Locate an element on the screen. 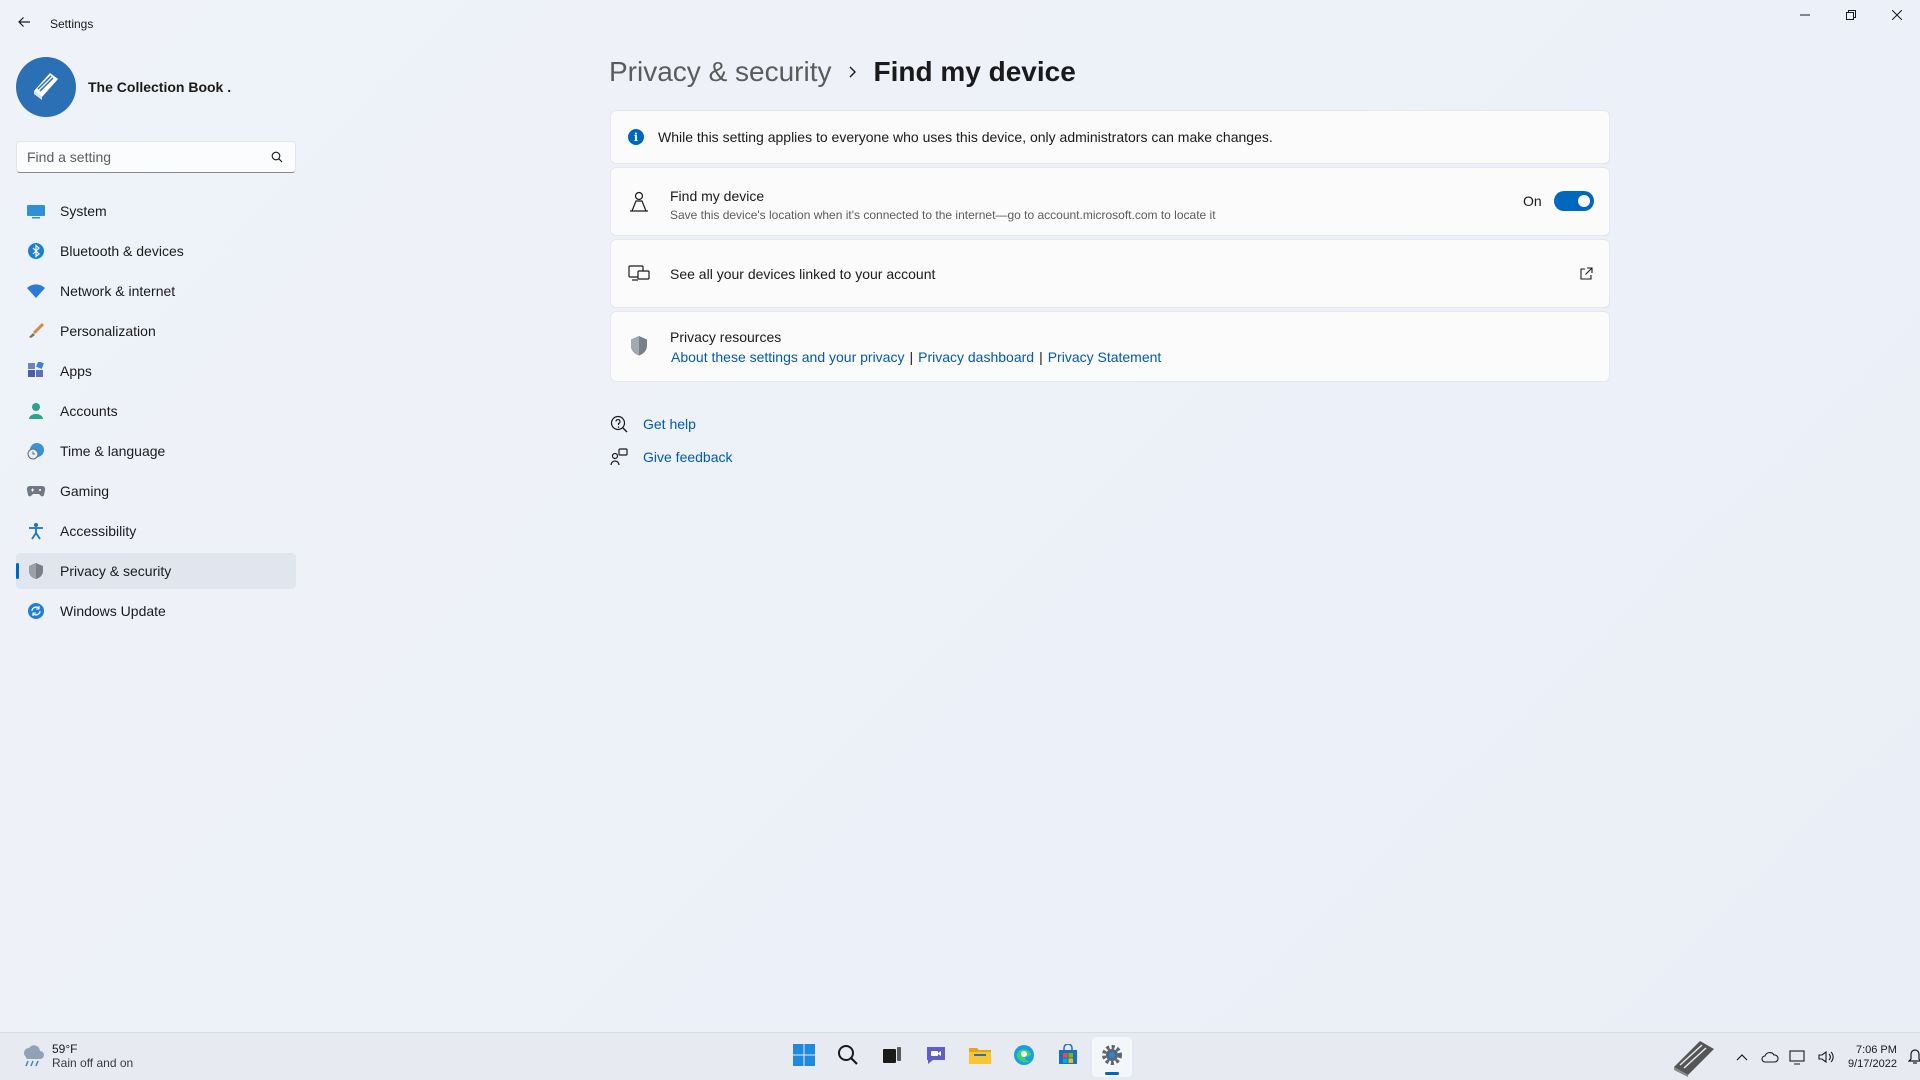  close-icon is located at coordinates (1897, 16).